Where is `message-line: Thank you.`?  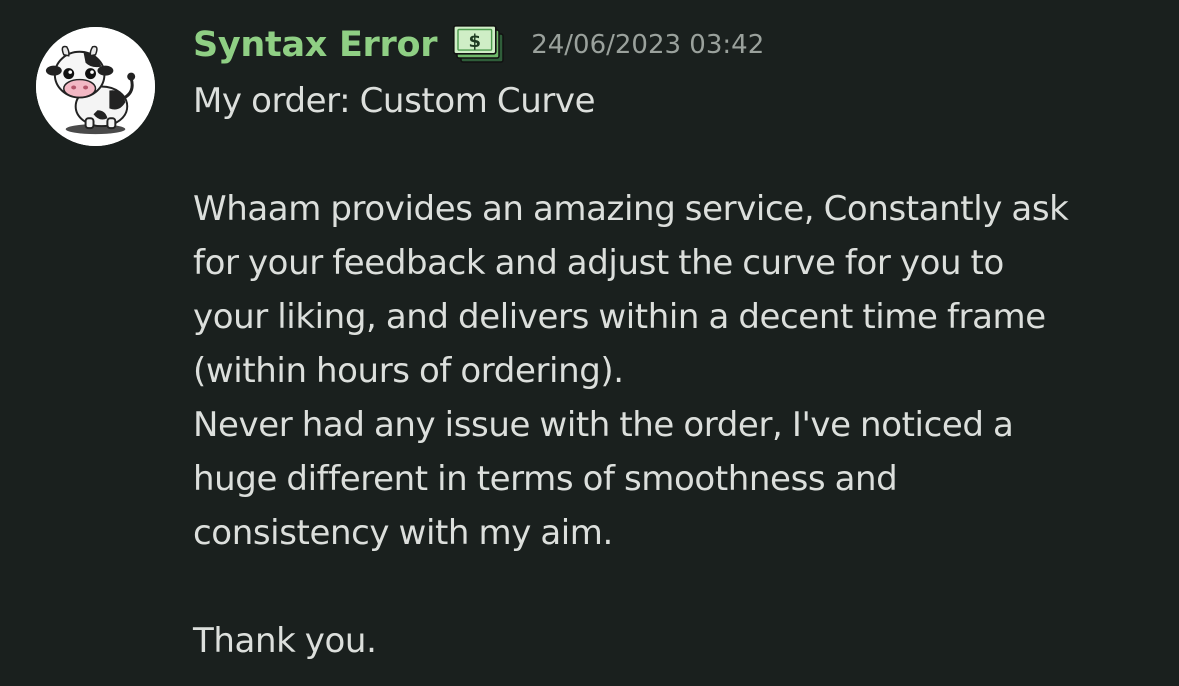 message-line: Thank you. is located at coordinates (285, 641).